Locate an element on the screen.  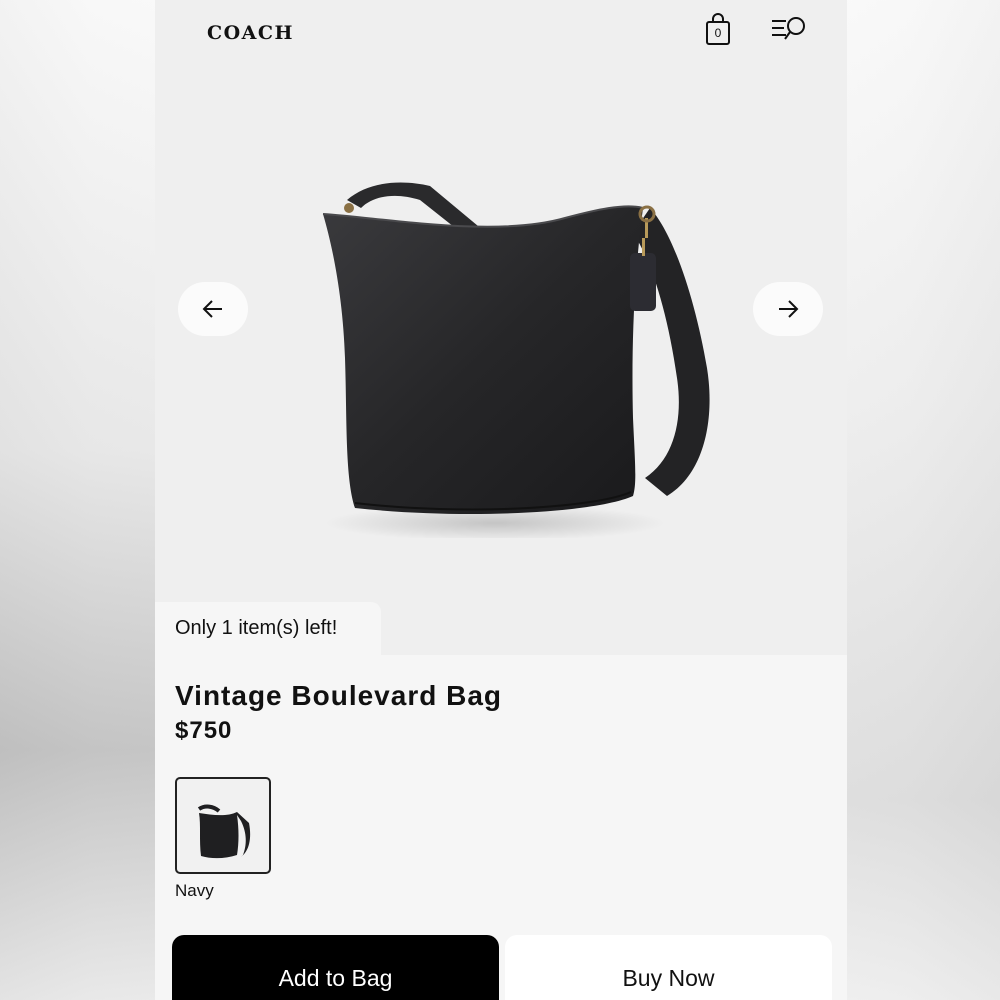
previous-image-button is located at coordinates (213, 309).